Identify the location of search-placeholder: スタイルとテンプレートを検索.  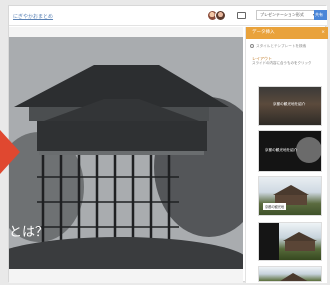
(281, 46).